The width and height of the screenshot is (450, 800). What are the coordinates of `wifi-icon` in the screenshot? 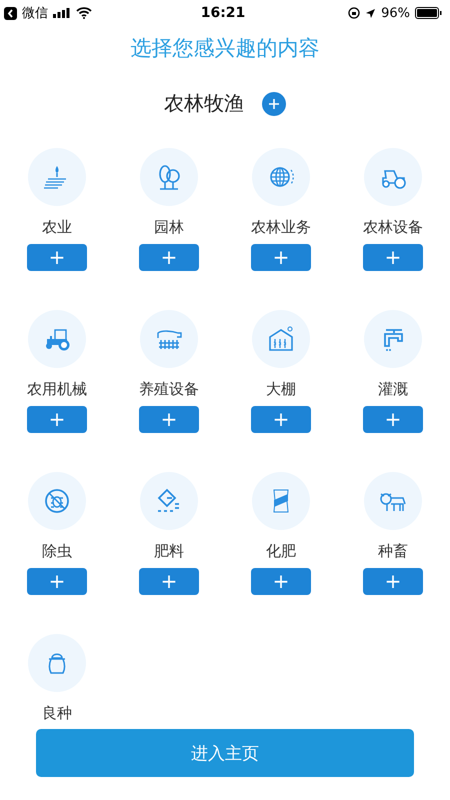 It's located at (84, 13).